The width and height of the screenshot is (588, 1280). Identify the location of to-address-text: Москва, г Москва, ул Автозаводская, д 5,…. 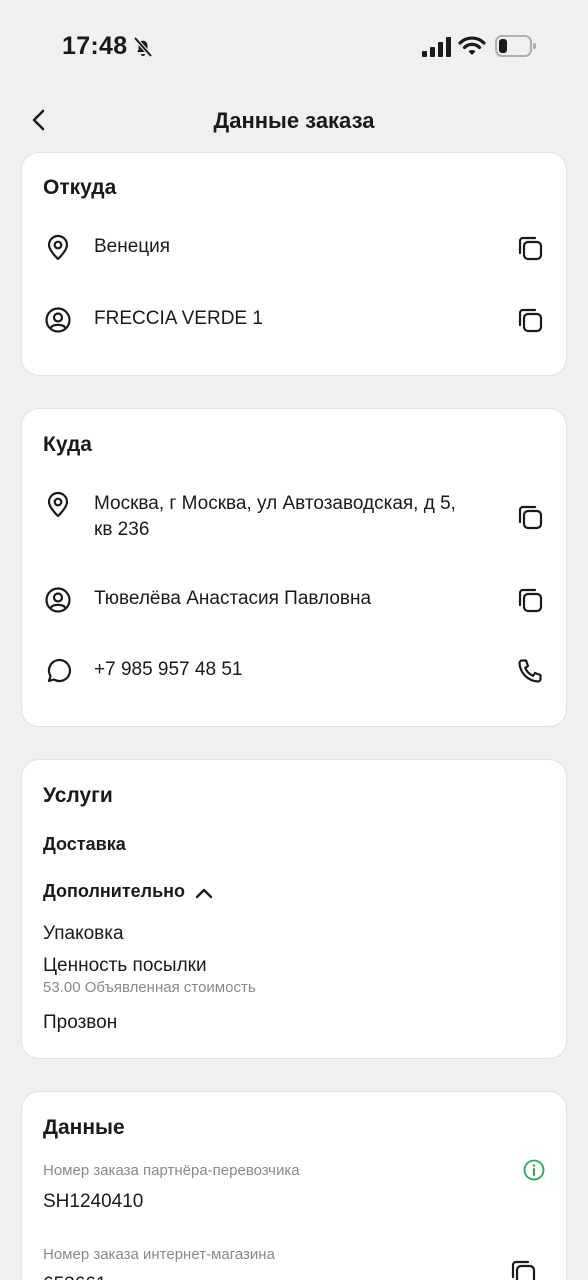
(275, 516).